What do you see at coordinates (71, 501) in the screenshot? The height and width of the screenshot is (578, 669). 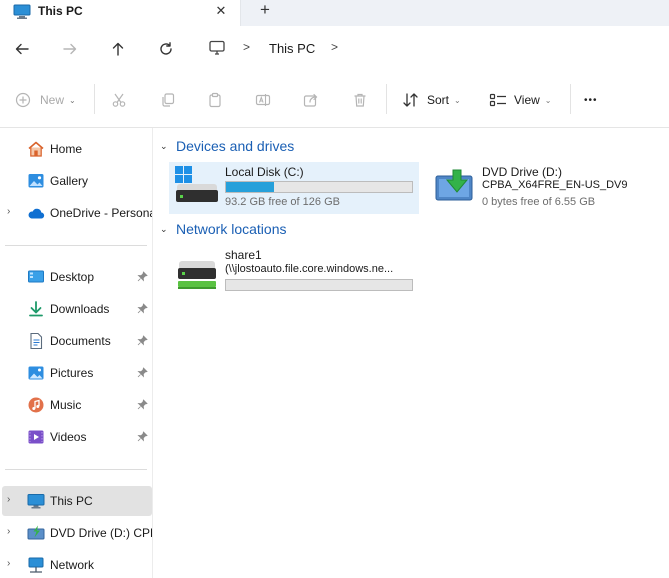 I see `sidebar-item-label: This PC` at bounding box center [71, 501].